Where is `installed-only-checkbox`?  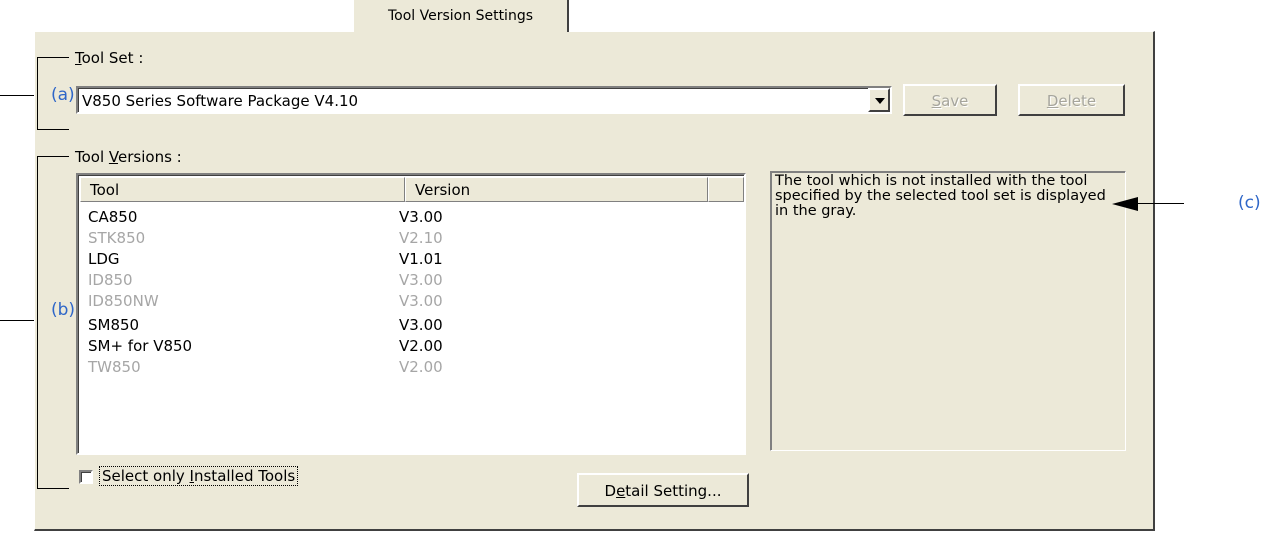 installed-only-checkbox is located at coordinates (86, 477).